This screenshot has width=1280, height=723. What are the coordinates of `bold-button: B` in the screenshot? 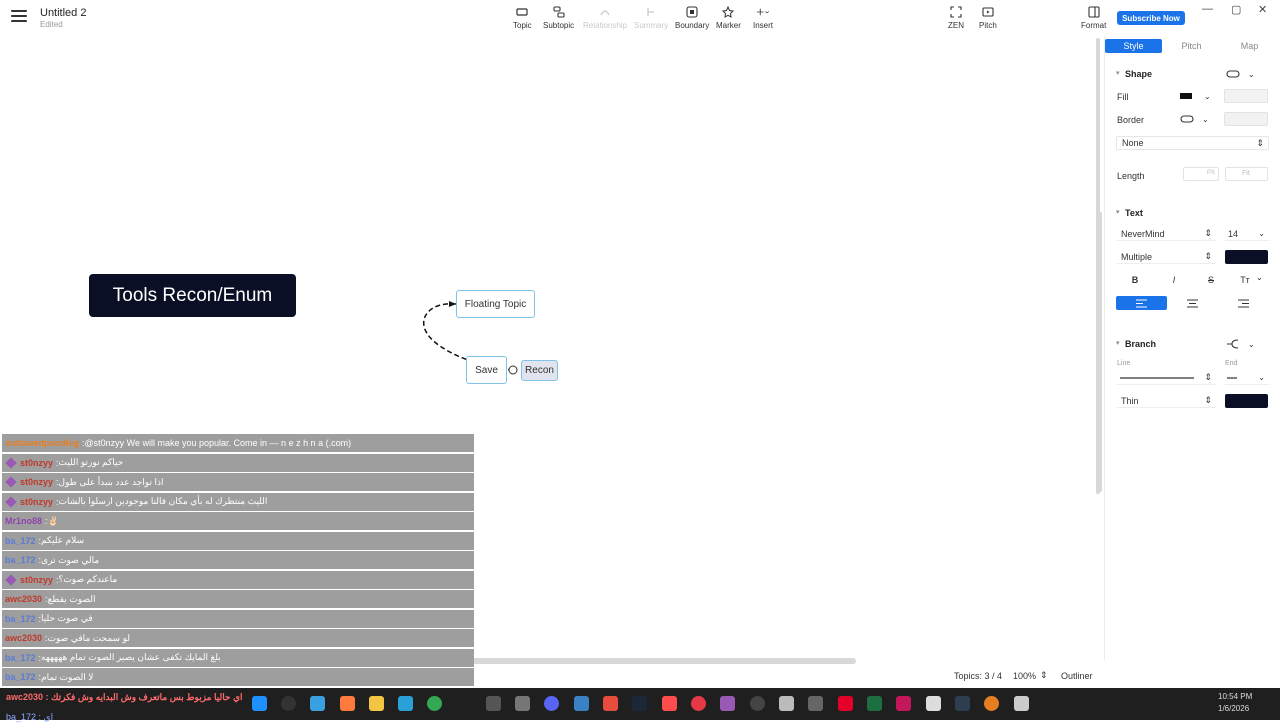 It's located at (1135, 280).